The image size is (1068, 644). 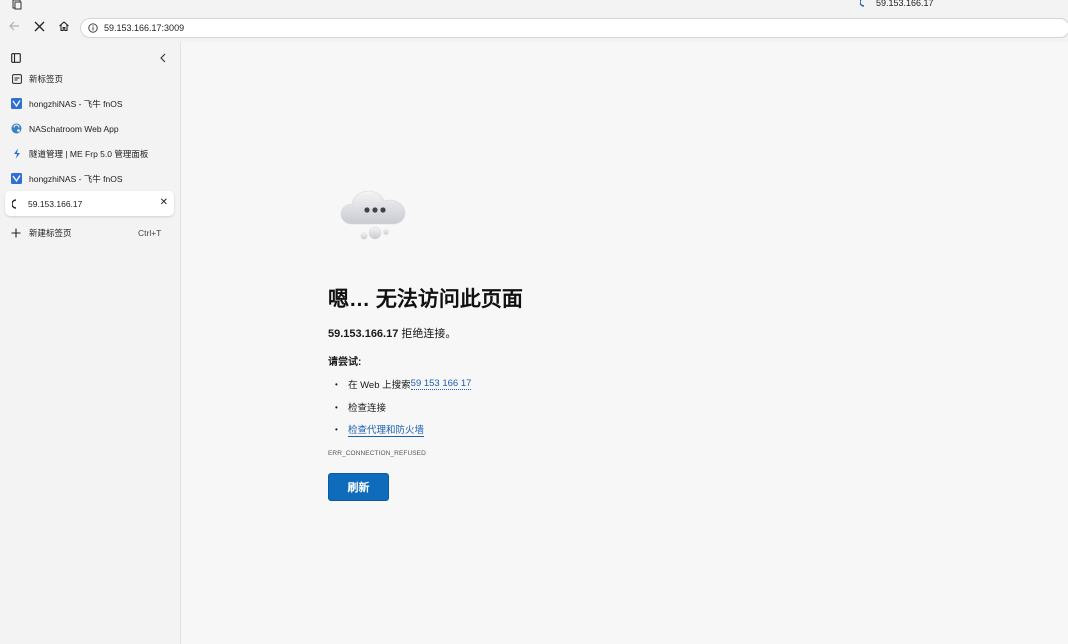 I want to click on window-tab-label: 59.153.166.17, so click(x=905, y=4).